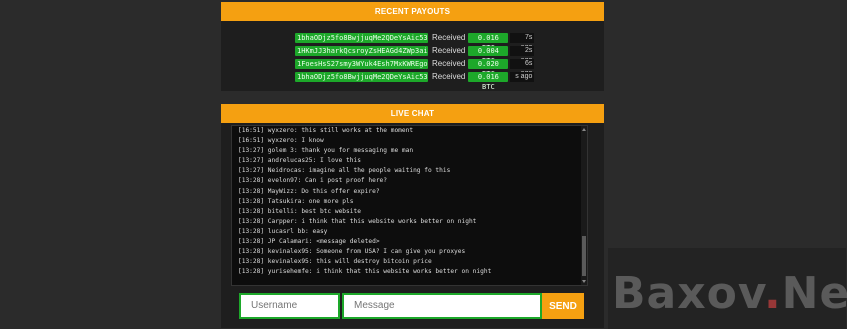  Describe the element at coordinates (584, 129) in the screenshot. I see `scroll-up-arrow-icon` at that location.